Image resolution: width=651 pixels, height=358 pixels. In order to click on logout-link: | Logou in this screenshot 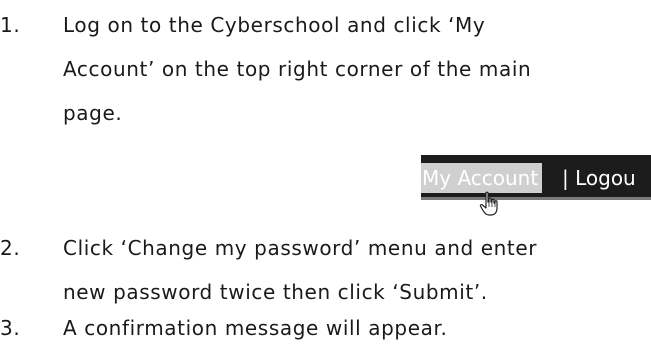, I will do `click(599, 178)`.